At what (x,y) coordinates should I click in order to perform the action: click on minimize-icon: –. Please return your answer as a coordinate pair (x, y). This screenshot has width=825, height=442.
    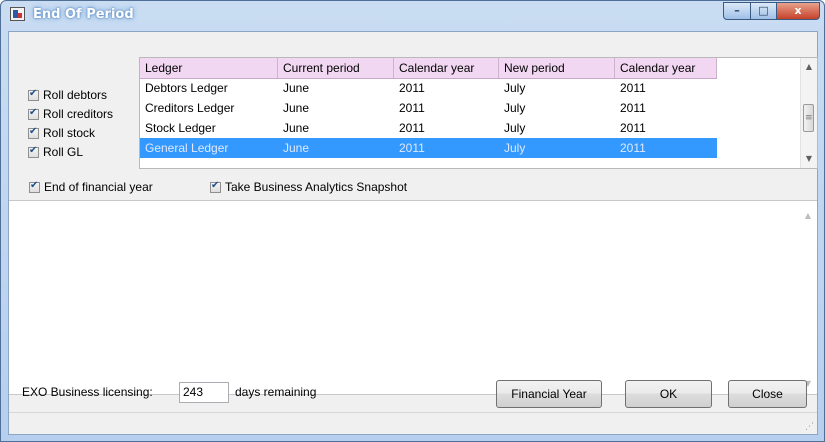
    Looking at the image, I should click on (737, 10).